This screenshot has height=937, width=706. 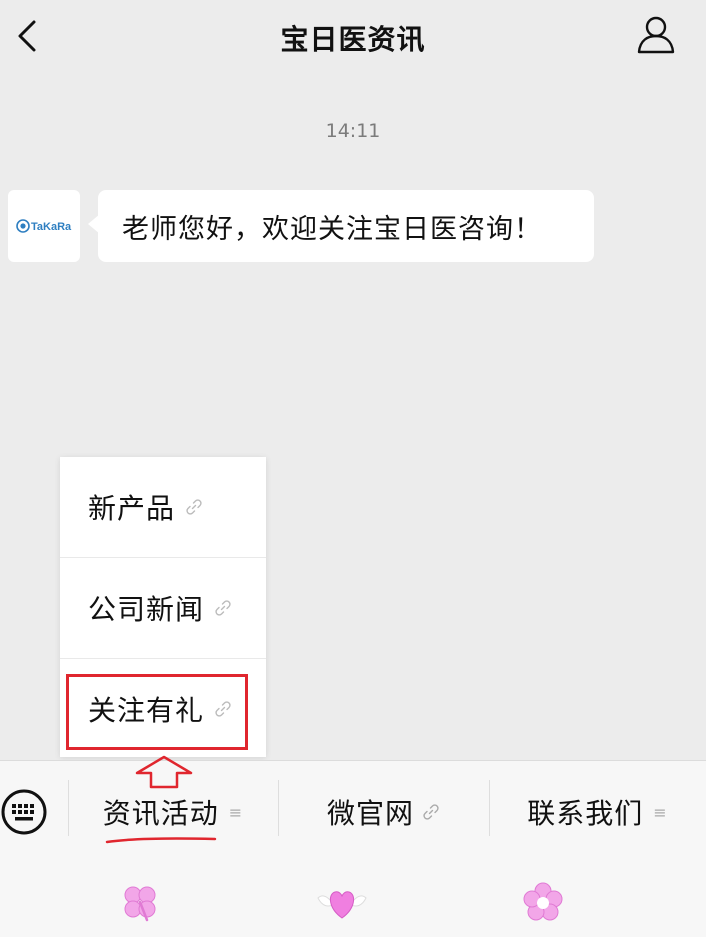 What do you see at coordinates (585, 813) in the screenshot?
I see `menu-item-label: 联系我们` at bounding box center [585, 813].